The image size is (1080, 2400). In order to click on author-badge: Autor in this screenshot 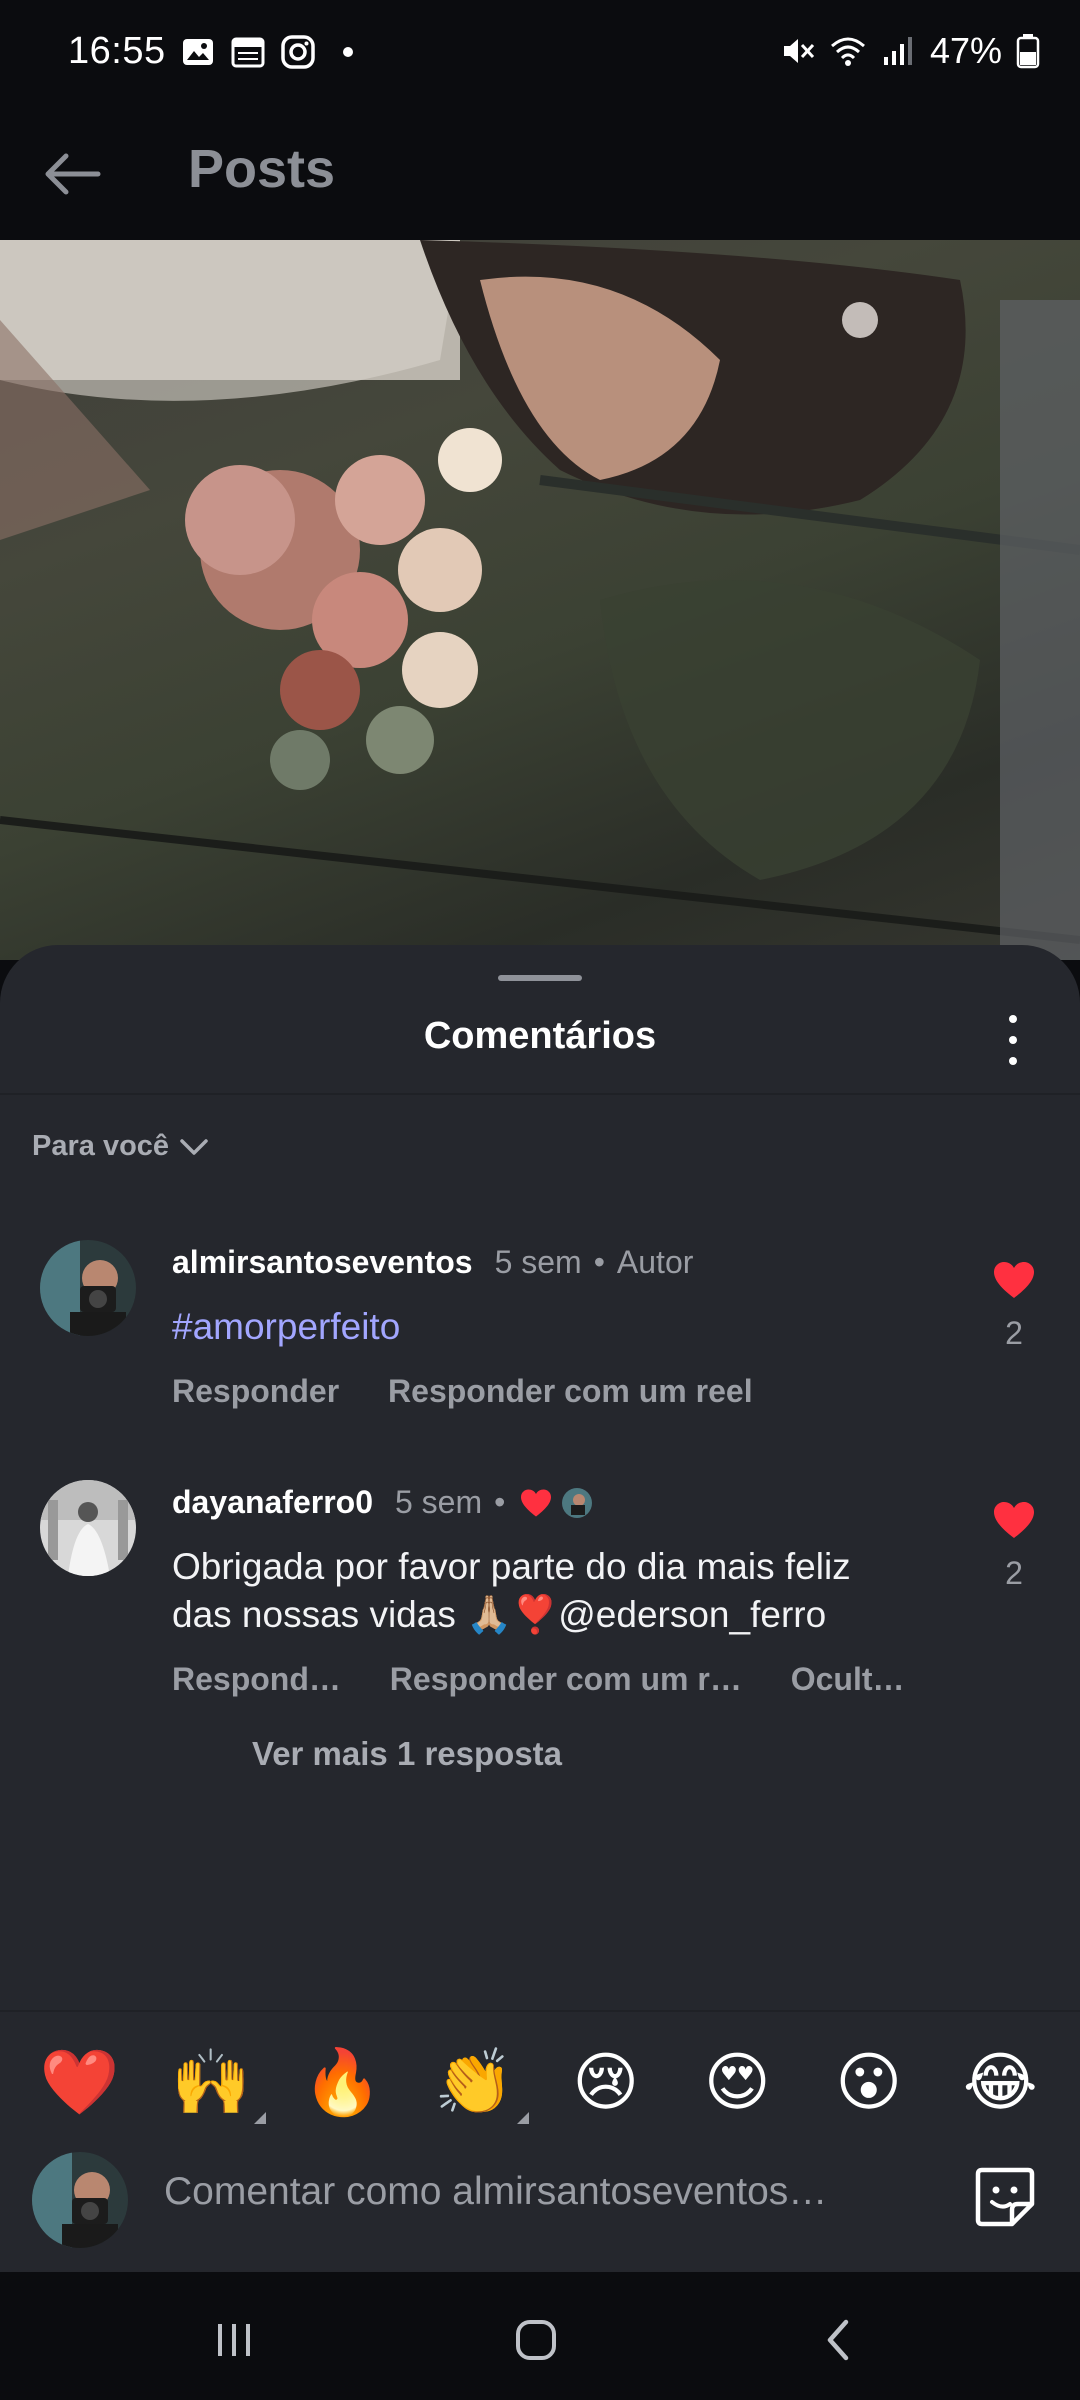, I will do `click(655, 1262)`.